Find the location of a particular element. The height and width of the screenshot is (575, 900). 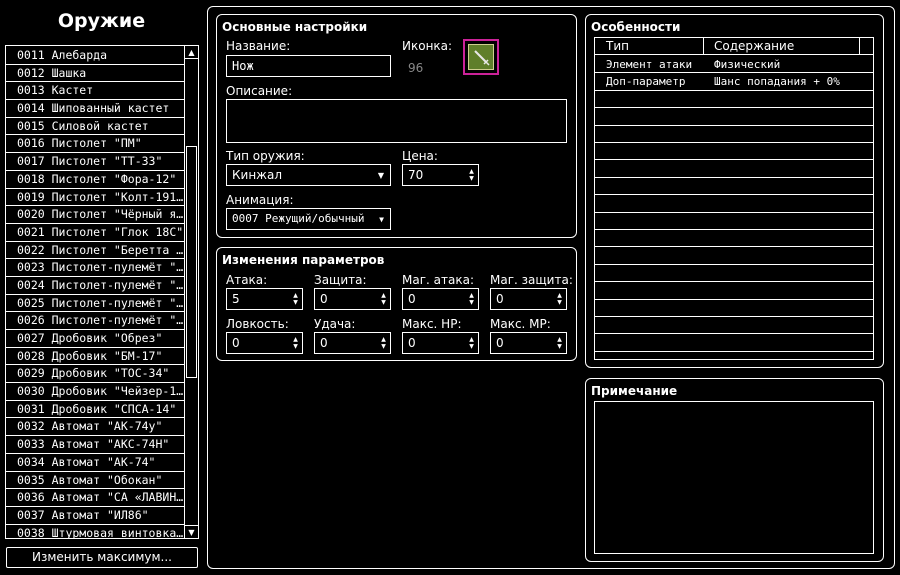

weapon-list-item: 0015 Силовой кастет is located at coordinates (95, 127).